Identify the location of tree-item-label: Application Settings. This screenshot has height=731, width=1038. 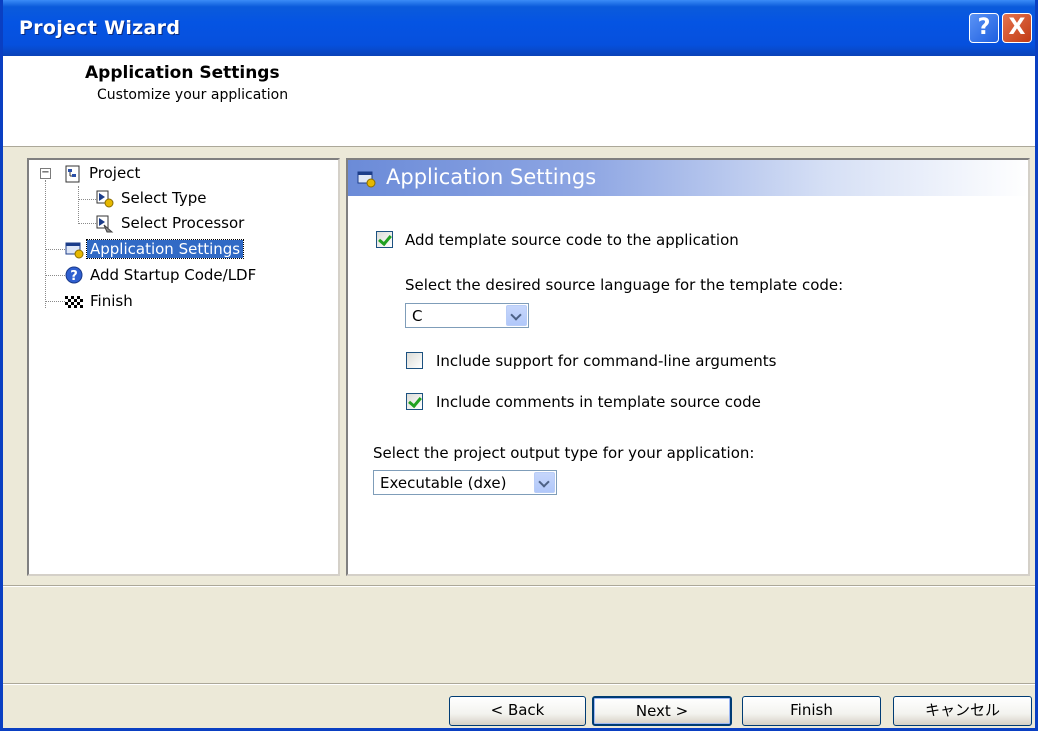
(165, 249).